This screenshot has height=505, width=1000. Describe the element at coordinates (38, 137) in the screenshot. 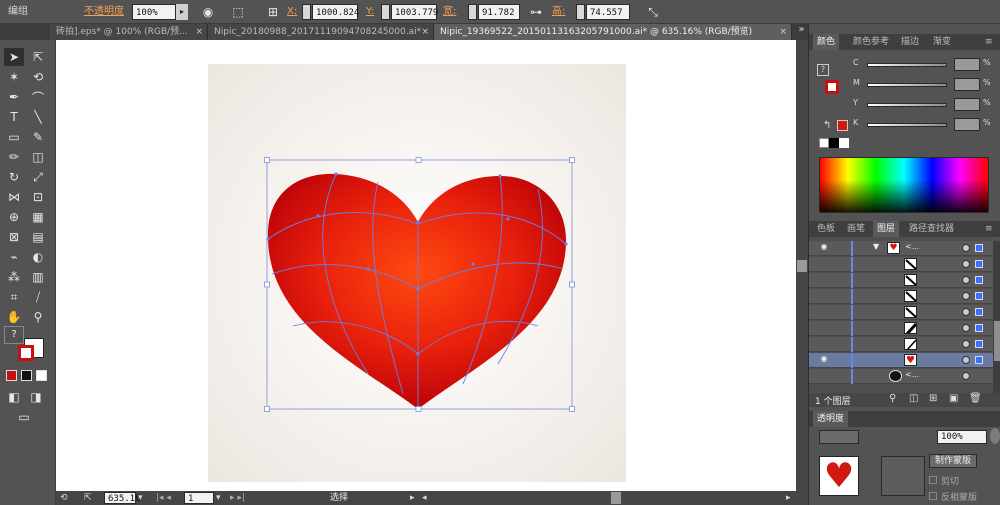

I see `paintbrush-tool-icon: ✎` at that location.